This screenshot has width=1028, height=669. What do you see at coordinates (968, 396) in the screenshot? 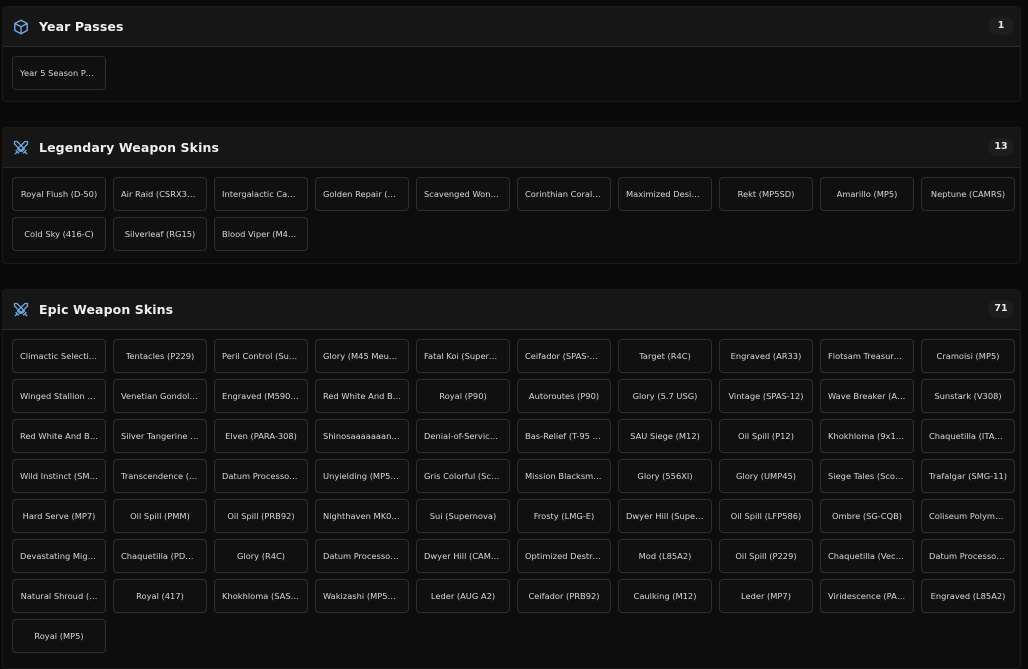
I see `item-chip: Sunstark (V308)` at bounding box center [968, 396].